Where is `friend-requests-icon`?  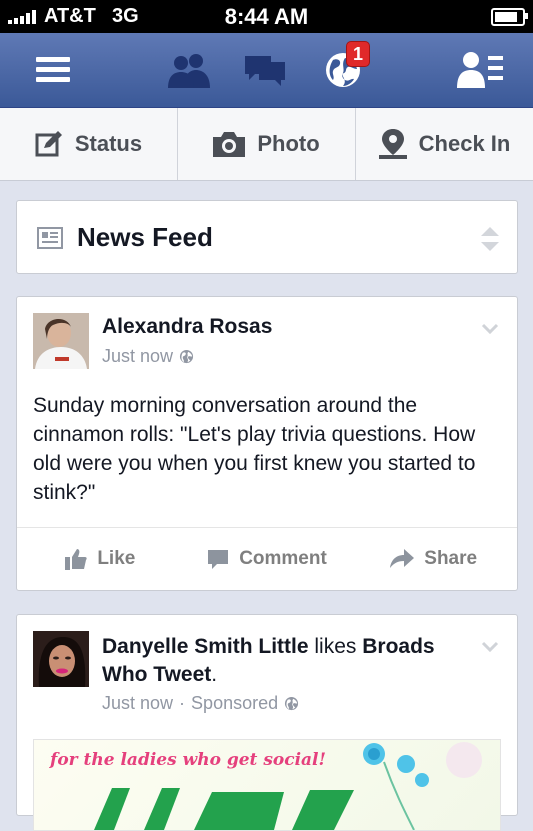 friend-requests-icon is located at coordinates (189, 71).